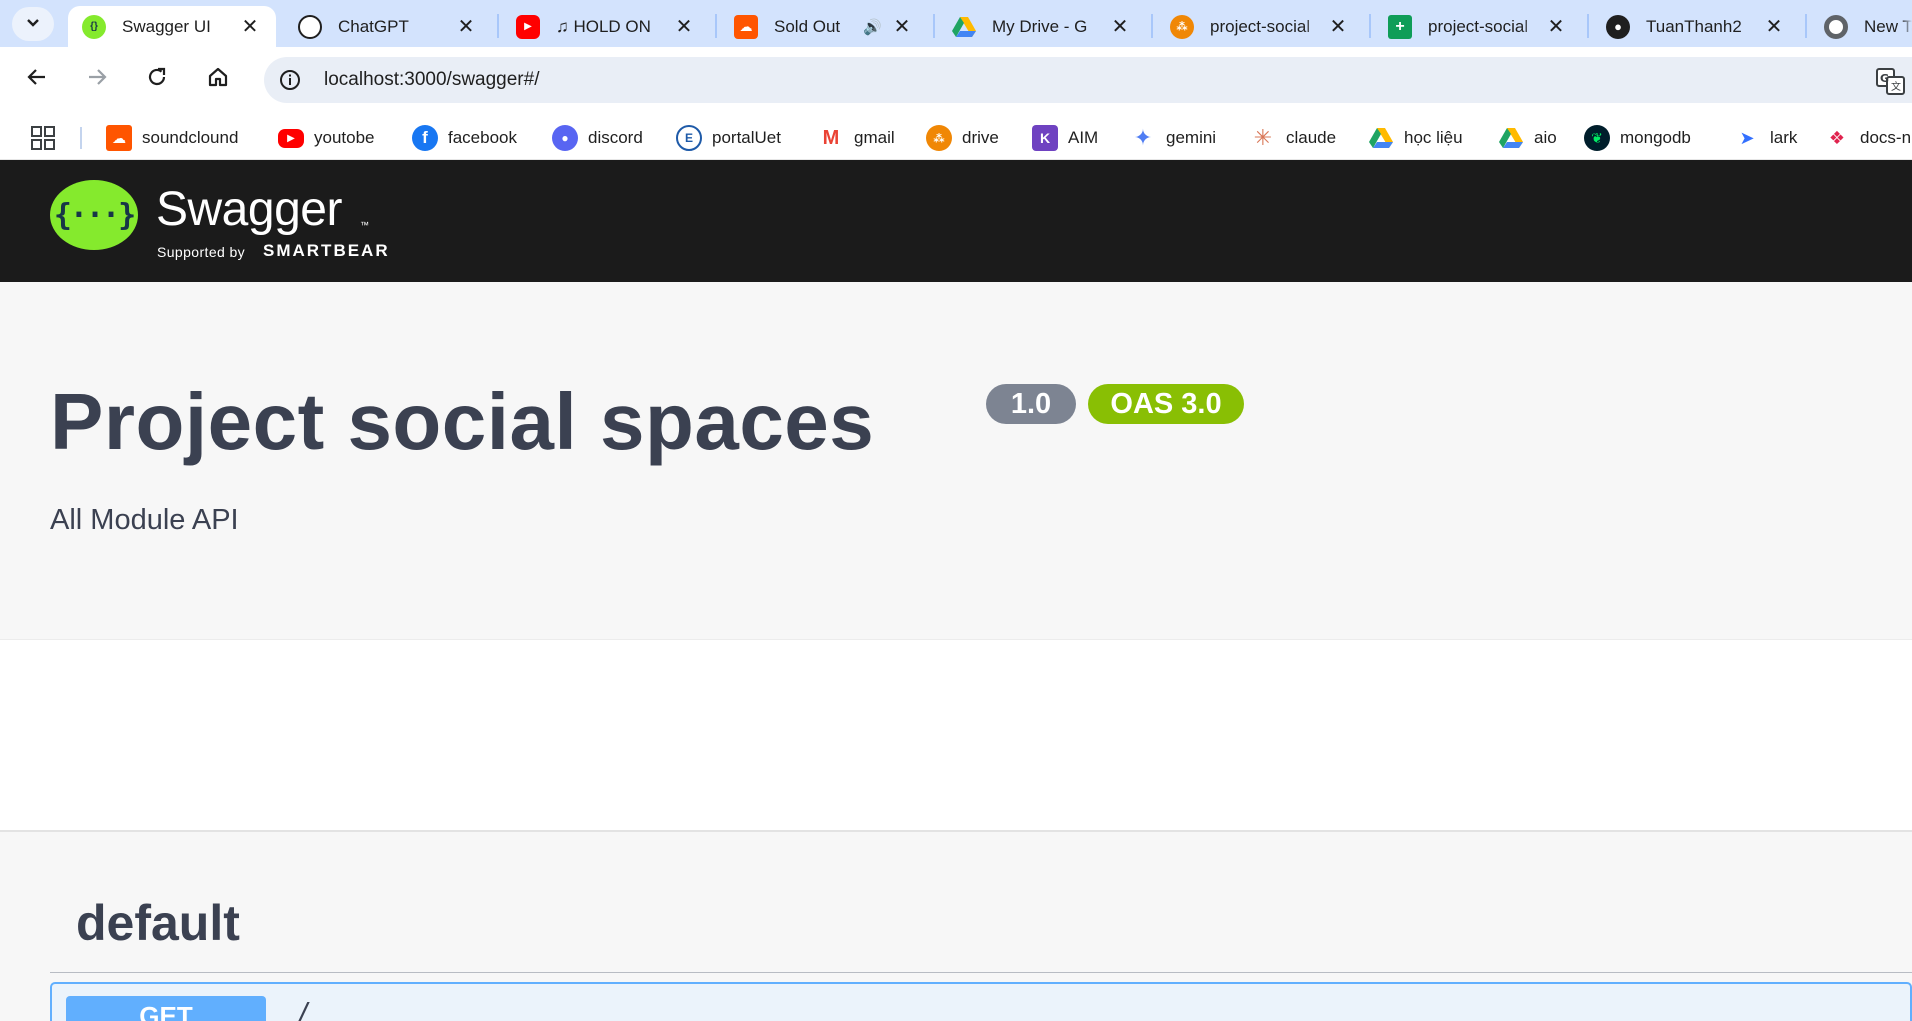 The width and height of the screenshot is (1912, 1021). What do you see at coordinates (304, 1009) in the screenshot?
I see `operation-path: /` at bounding box center [304, 1009].